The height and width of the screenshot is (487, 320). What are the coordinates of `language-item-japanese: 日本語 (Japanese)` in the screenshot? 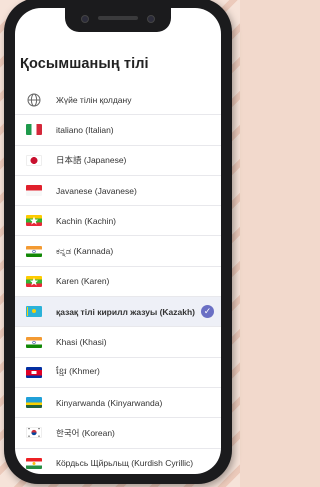 It's located at (118, 161).